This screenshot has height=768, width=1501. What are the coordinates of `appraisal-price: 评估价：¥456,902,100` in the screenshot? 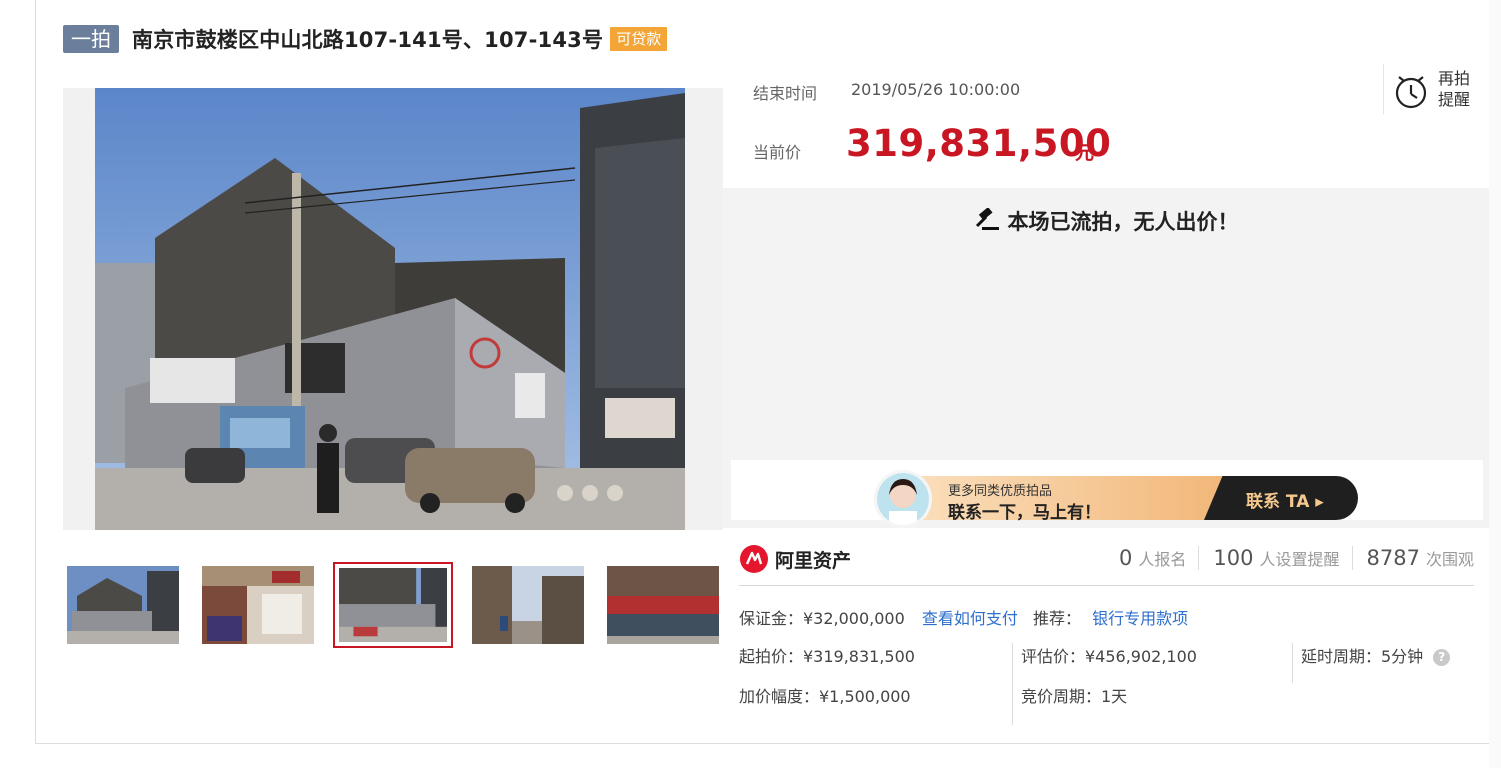 It's located at (1109, 656).